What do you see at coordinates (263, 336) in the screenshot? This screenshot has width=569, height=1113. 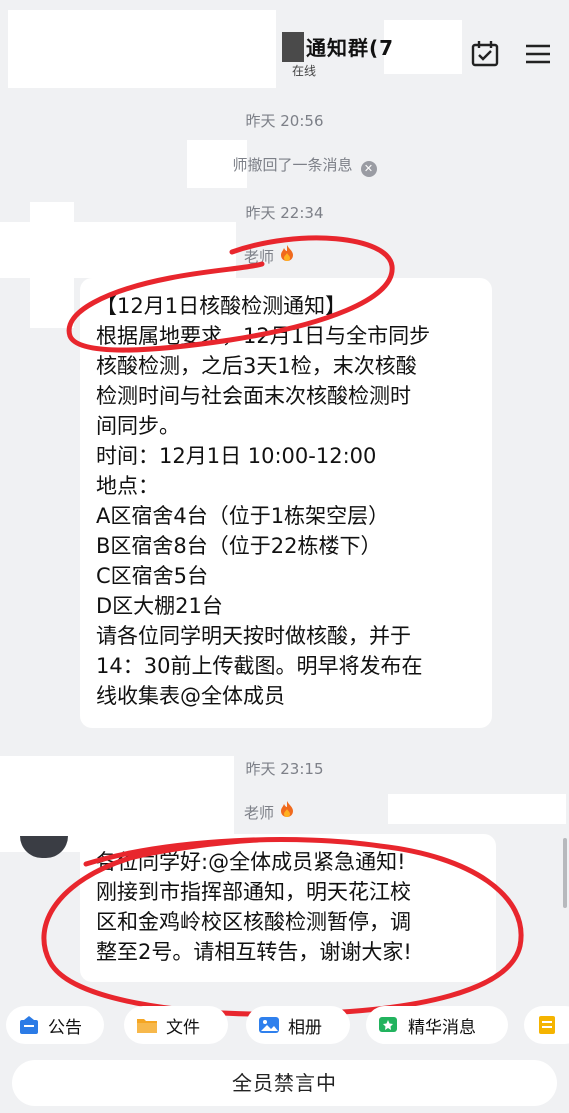 I see `message-line: 根据属地要求，12月1日与全市同步` at bounding box center [263, 336].